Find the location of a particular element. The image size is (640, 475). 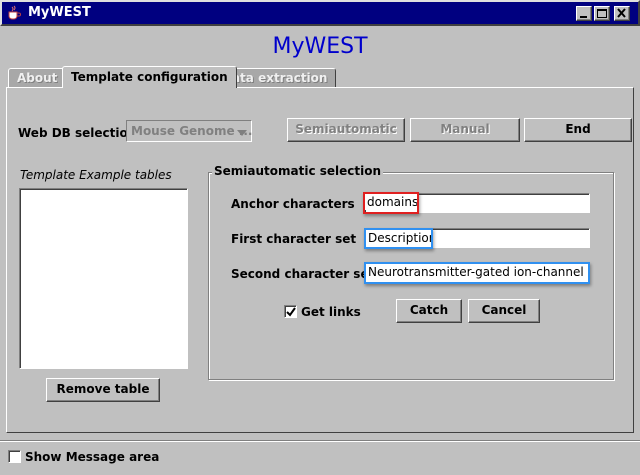

checkmark-icon is located at coordinates (291, 312).